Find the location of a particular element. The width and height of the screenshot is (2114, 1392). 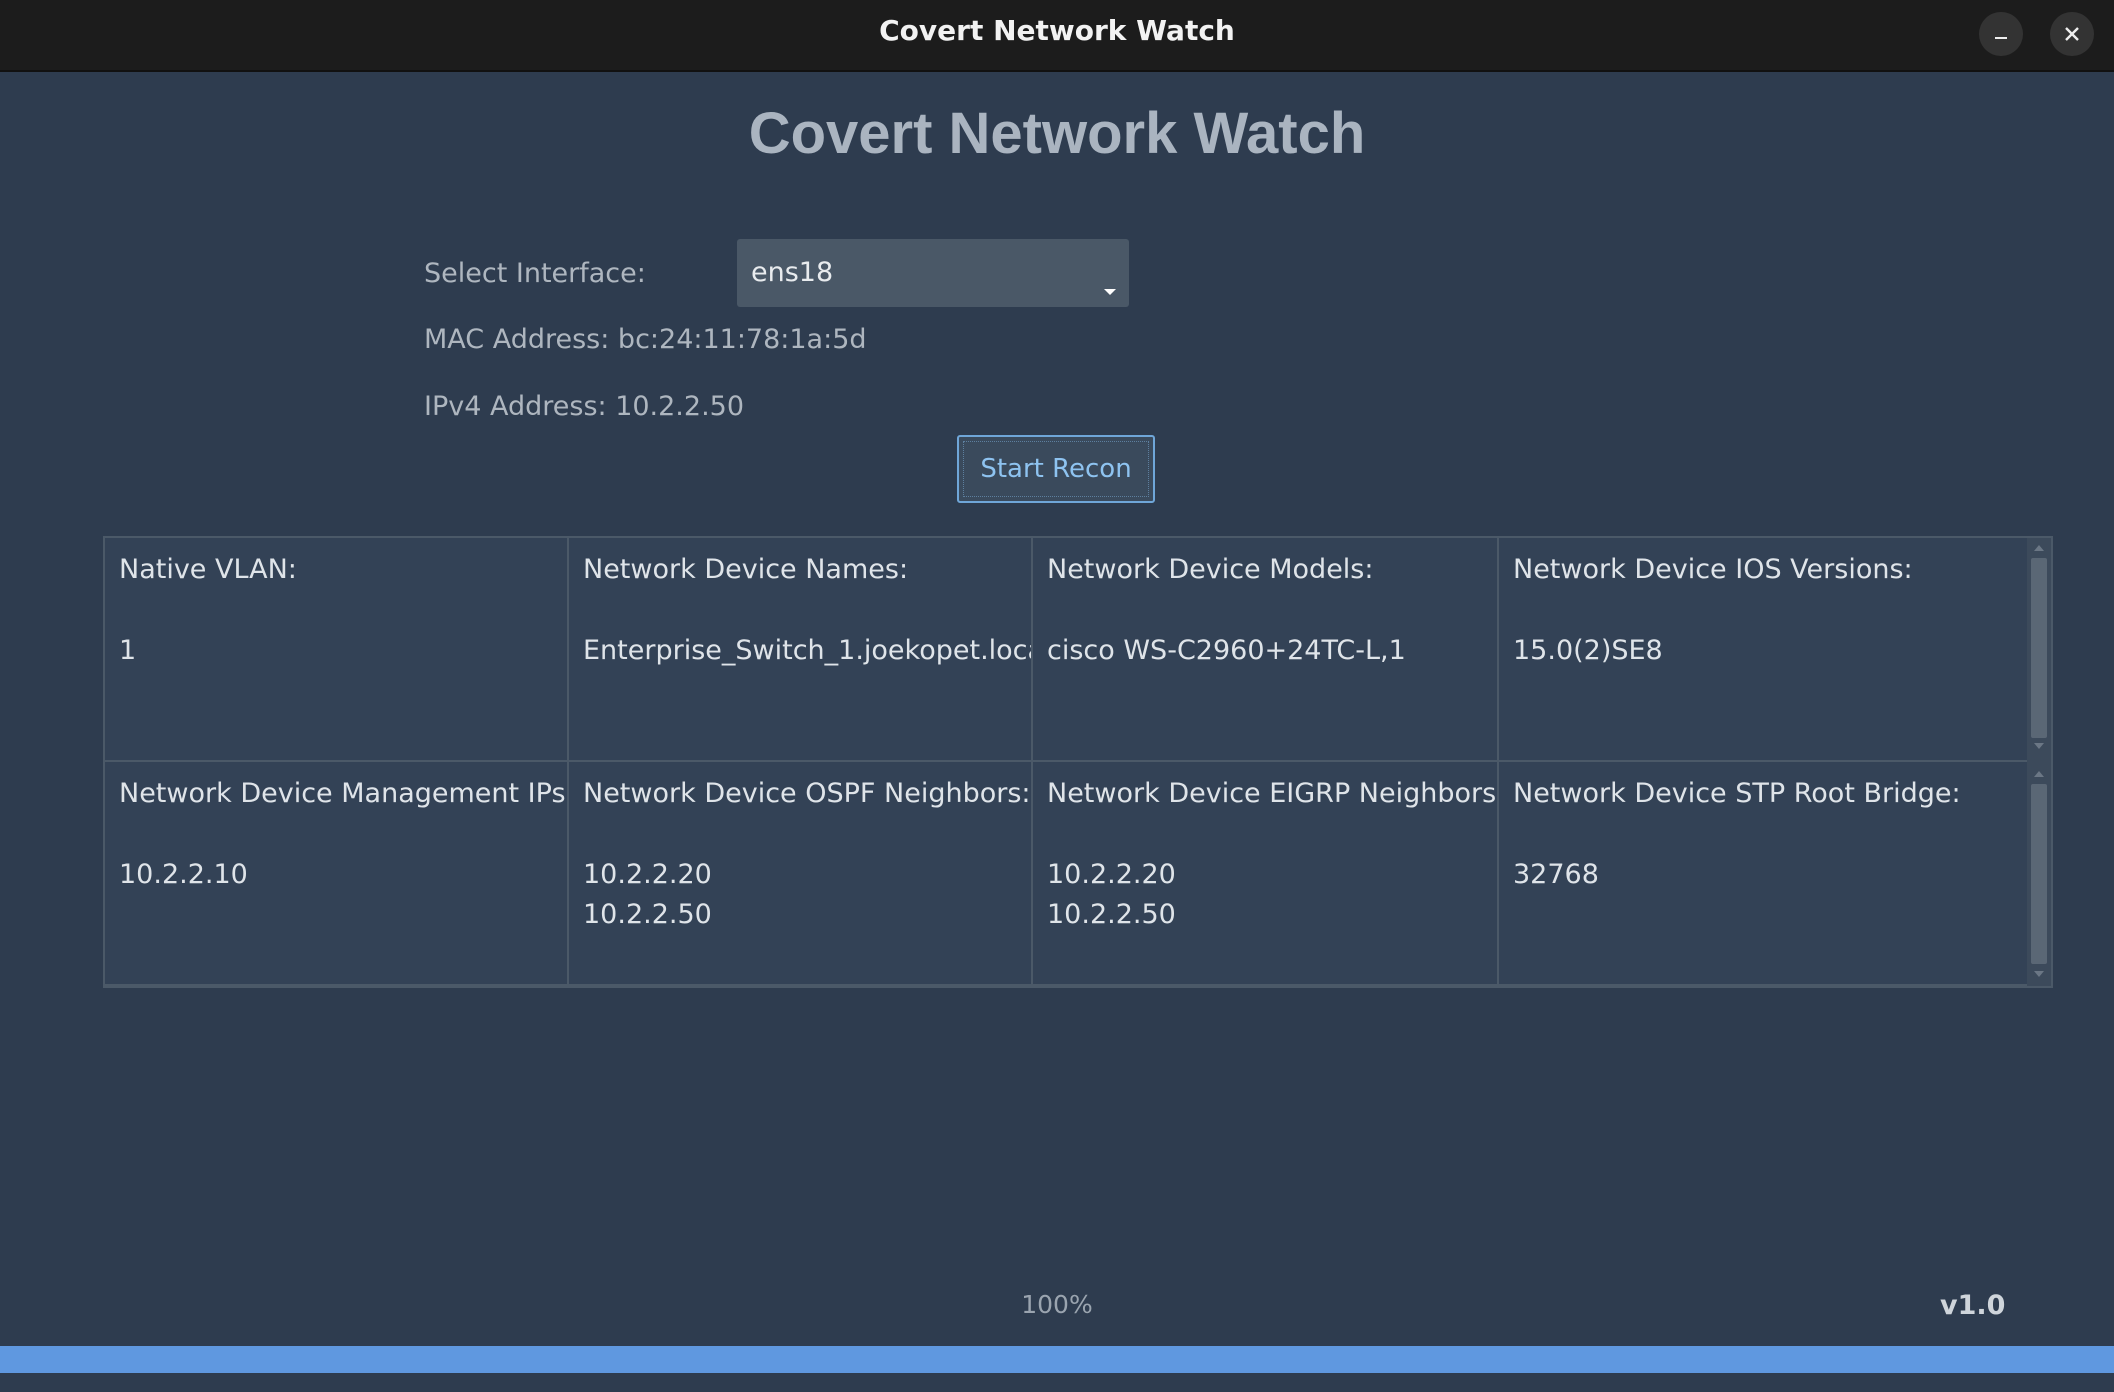

ipv4-address-text: IPv4 Address: 10.2.2.50 is located at coordinates (584, 406).